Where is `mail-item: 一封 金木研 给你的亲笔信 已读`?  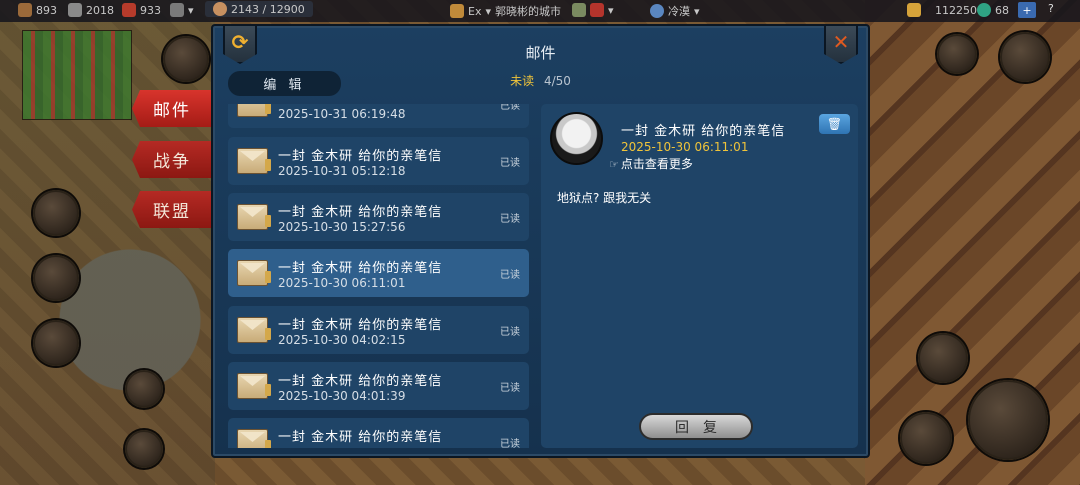
mail-item: 一封 金木研 给你的亲笔信 已读 is located at coordinates (378, 433).